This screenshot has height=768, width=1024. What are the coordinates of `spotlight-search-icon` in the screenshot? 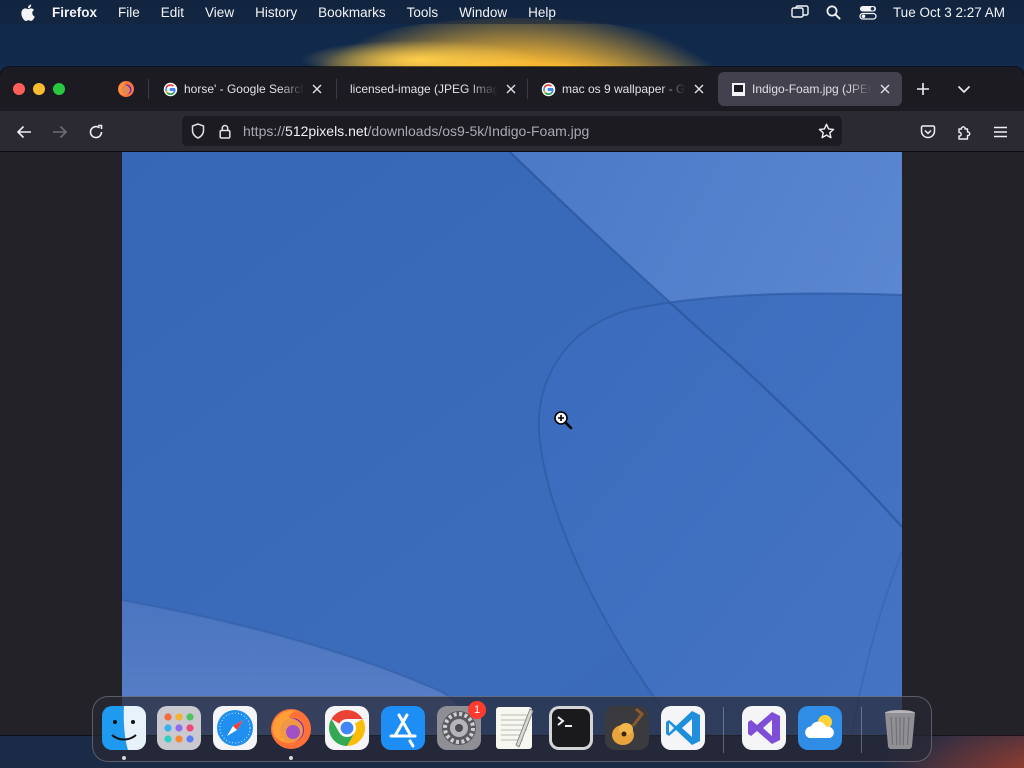 It's located at (834, 12).